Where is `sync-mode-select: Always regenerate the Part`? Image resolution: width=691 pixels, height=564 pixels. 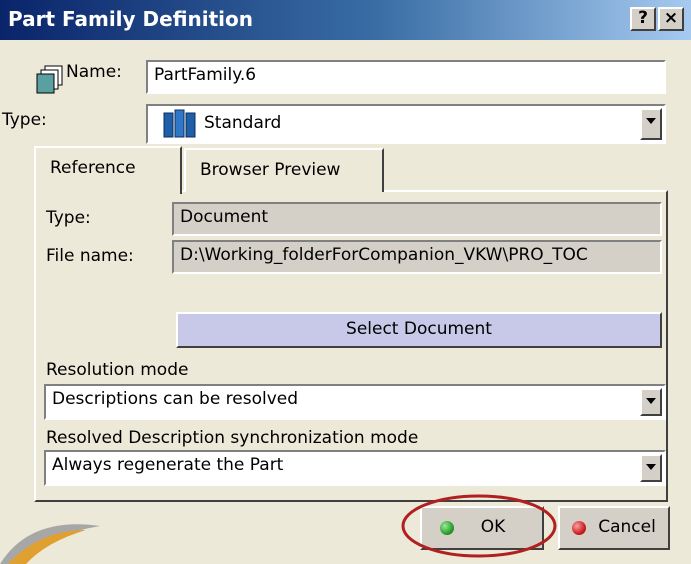
sync-mode-select: Always regenerate the Part is located at coordinates (355, 468).